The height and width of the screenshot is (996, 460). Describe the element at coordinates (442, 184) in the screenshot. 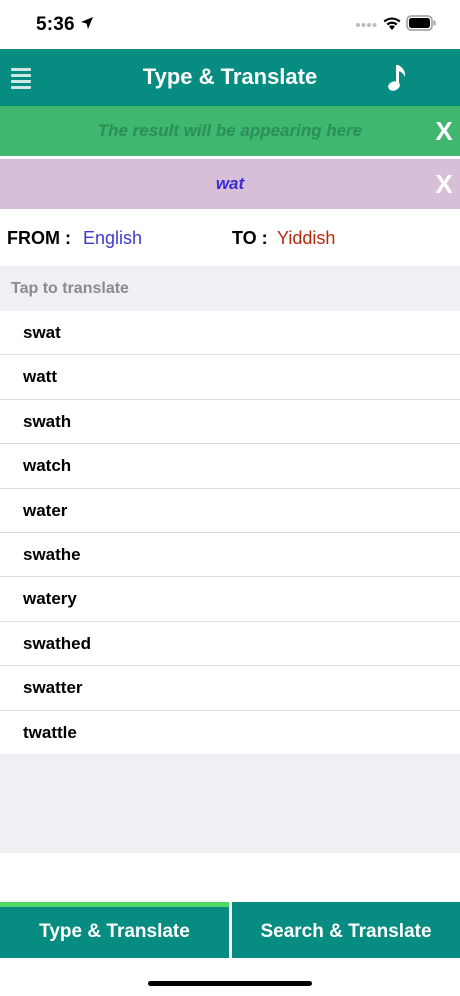

I see `clear-input-button: X` at that location.